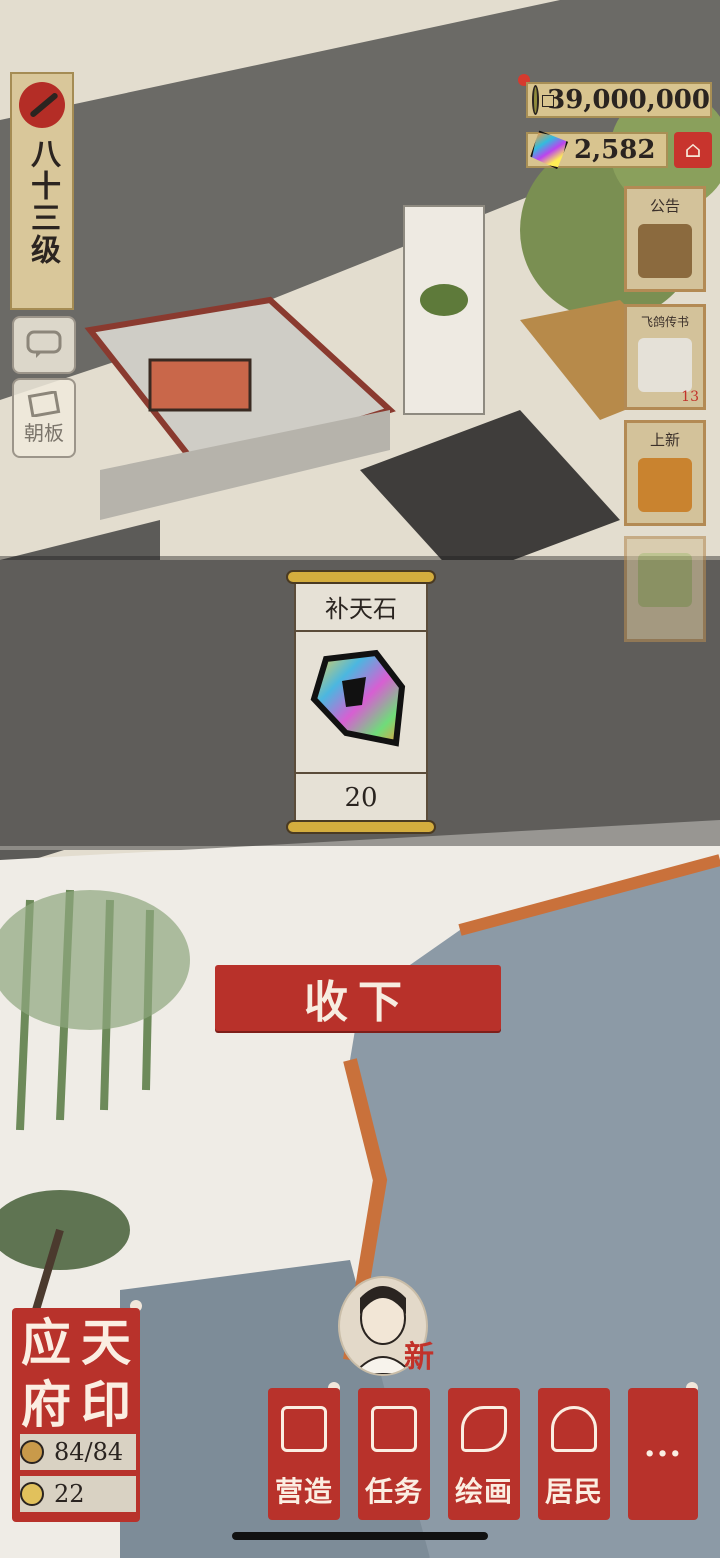  I want to click on home-indicator, so click(360, 1536).